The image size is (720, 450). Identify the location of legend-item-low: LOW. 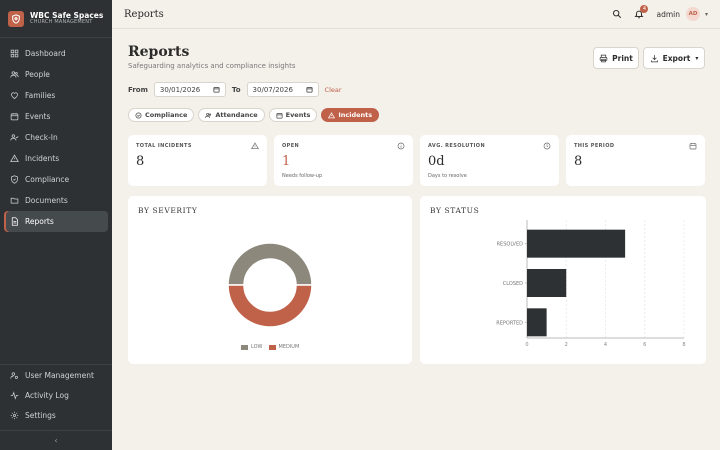
(252, 347).